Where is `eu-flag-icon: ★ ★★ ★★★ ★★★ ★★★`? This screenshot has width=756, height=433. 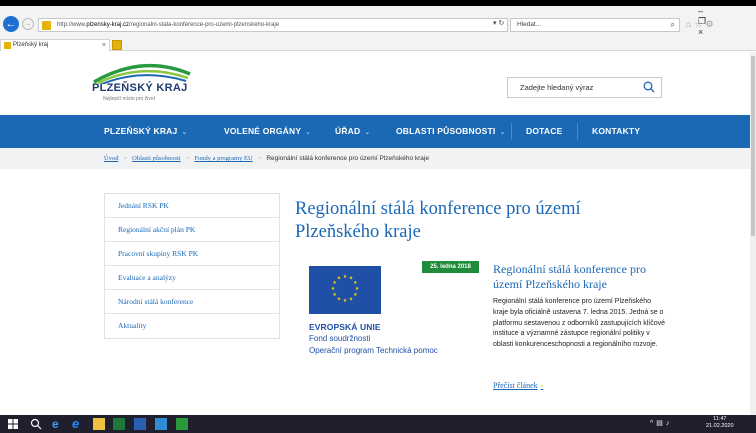 eu-flag-icon: ★ ★★ ★★★ ★★★ ★★★ is located at coordinates (345, 290).